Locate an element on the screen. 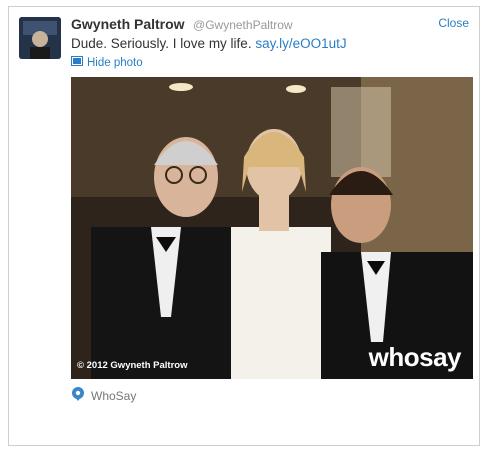 This screenshot has width=490, height=455. whosay-icon is located at coordinates (78, 395).